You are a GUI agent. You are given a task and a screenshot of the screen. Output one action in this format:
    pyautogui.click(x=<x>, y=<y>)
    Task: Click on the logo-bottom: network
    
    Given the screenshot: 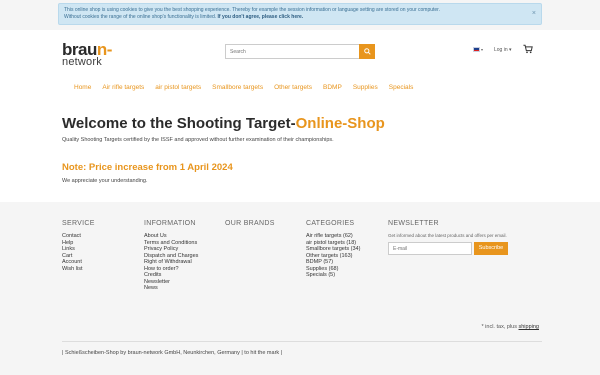 What is the action you would take?
    pyautogui.click(x=82, y=62)
    